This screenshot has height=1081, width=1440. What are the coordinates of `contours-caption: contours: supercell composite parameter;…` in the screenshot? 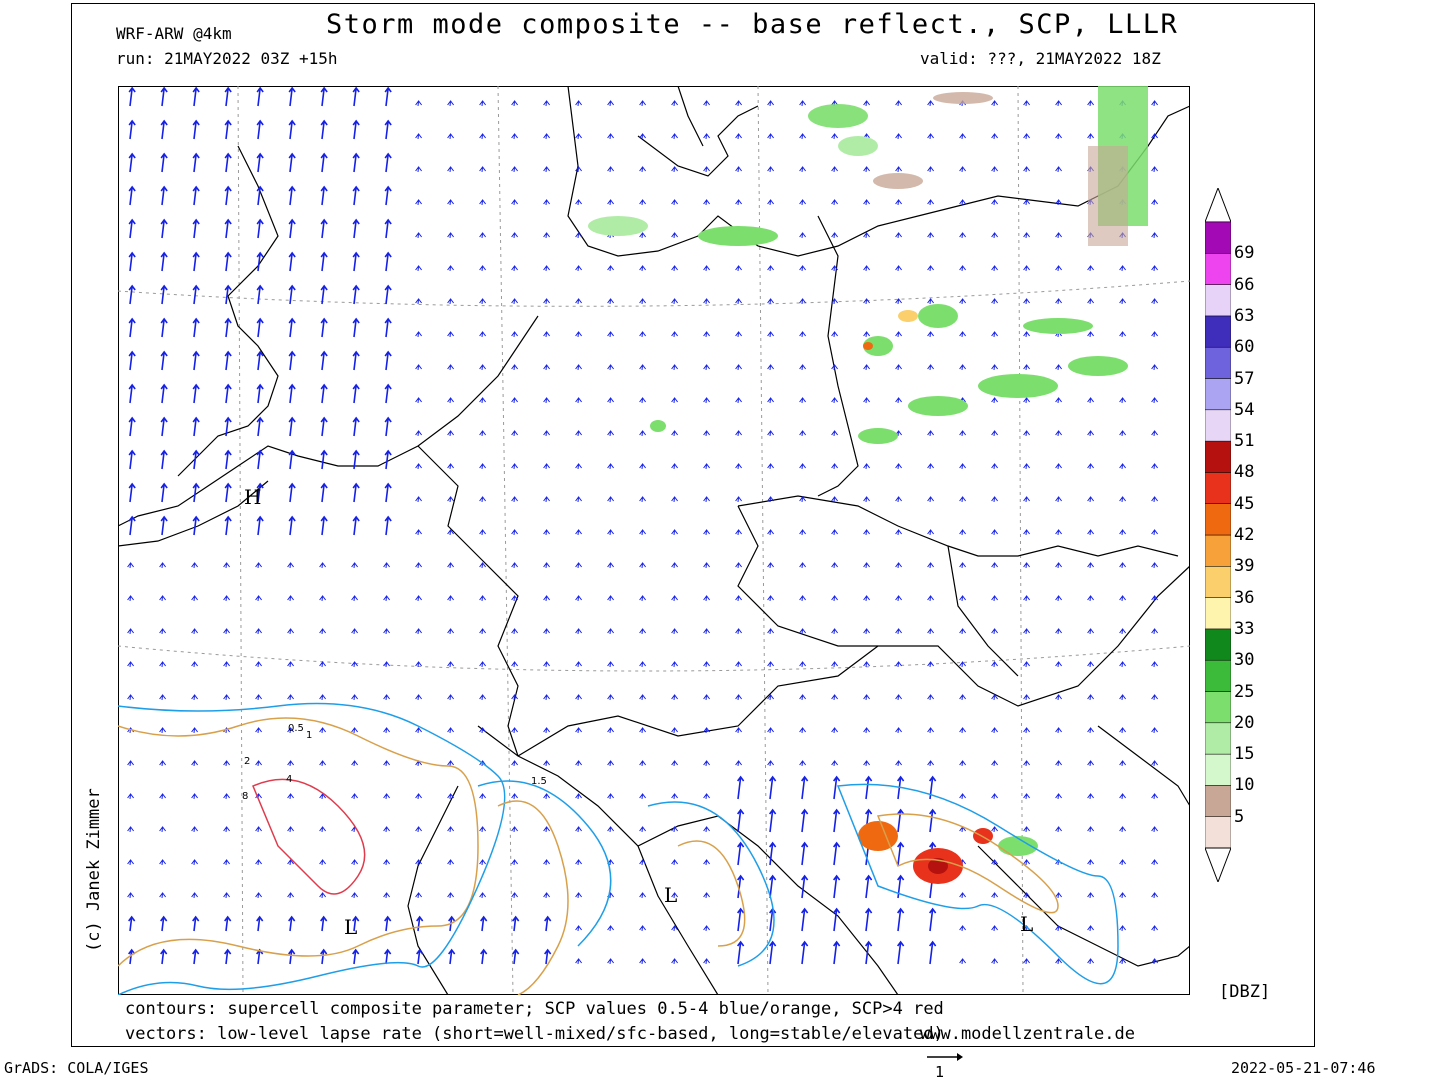 It's located at (534, 1009).